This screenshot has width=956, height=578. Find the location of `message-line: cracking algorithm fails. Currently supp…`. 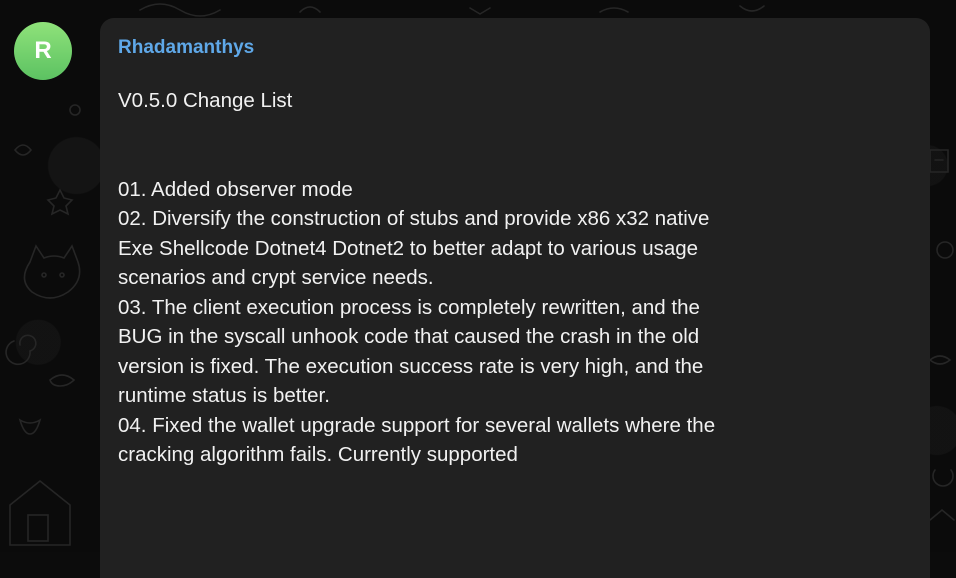

message-line: cracking algorithm fails. Currently supp… is located at coordinates (318, 454).